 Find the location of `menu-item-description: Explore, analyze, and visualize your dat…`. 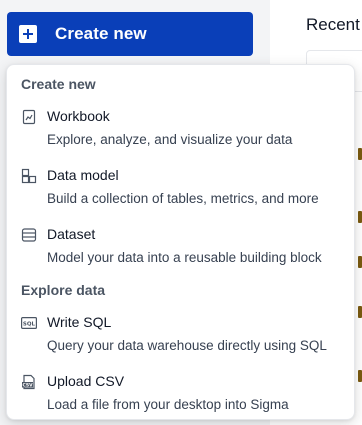

menu-item-description: Explore, analyze, and visualize your dat… is located at coordinates (170, 139).